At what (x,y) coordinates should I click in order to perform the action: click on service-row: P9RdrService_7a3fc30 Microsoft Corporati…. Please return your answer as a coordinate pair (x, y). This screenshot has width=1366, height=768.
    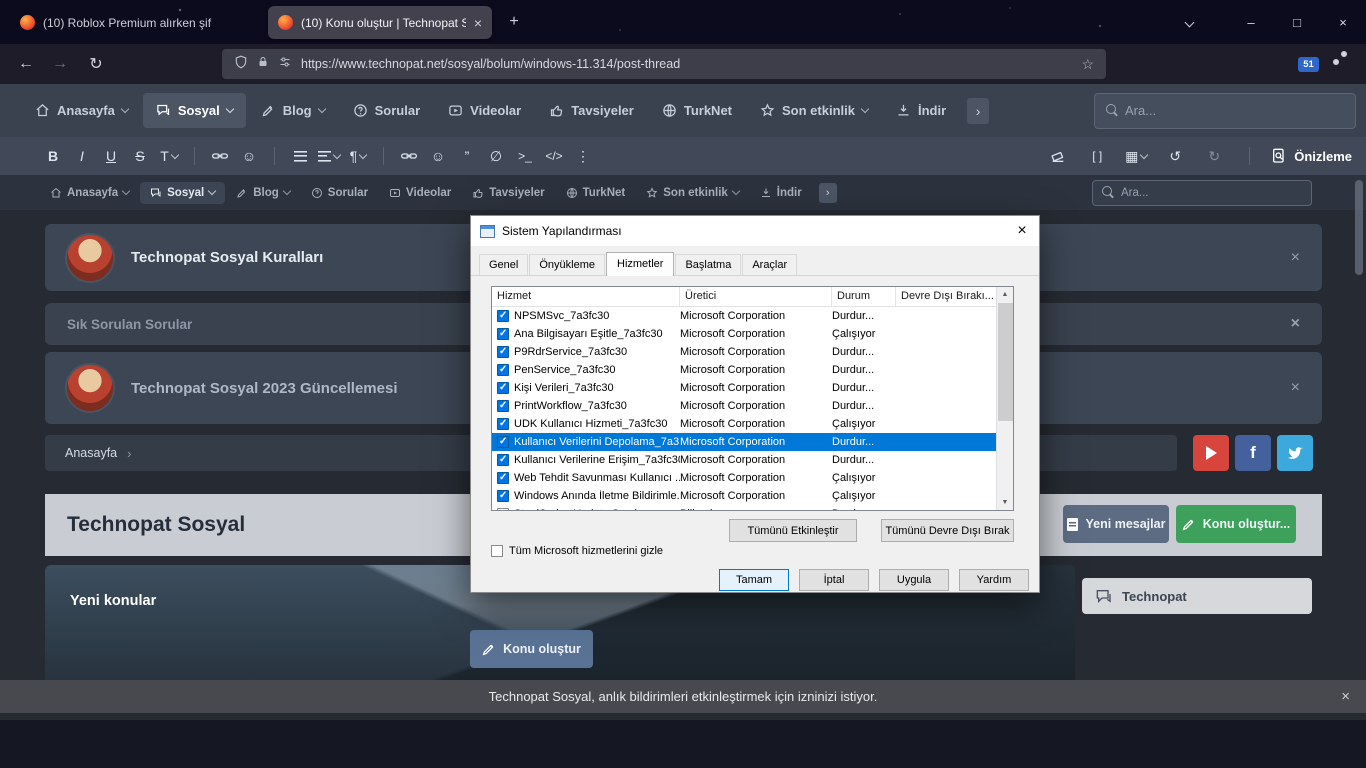
    Looking at the image, I should click on (752, 352).